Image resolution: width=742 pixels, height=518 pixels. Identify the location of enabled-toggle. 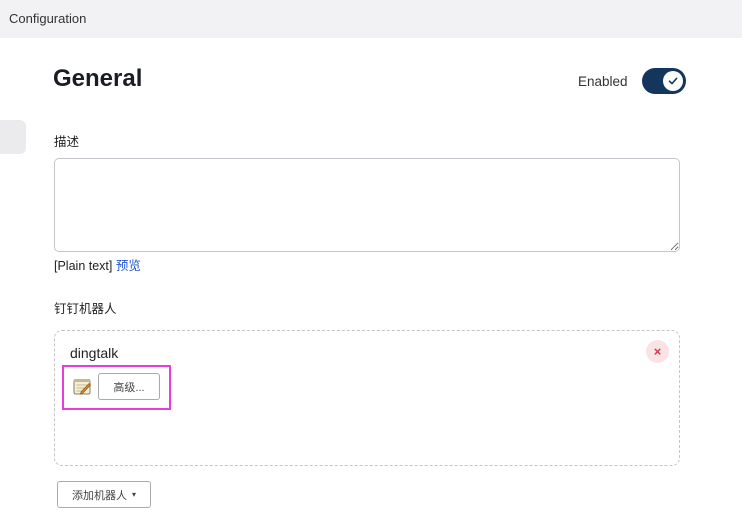
(663, 81).